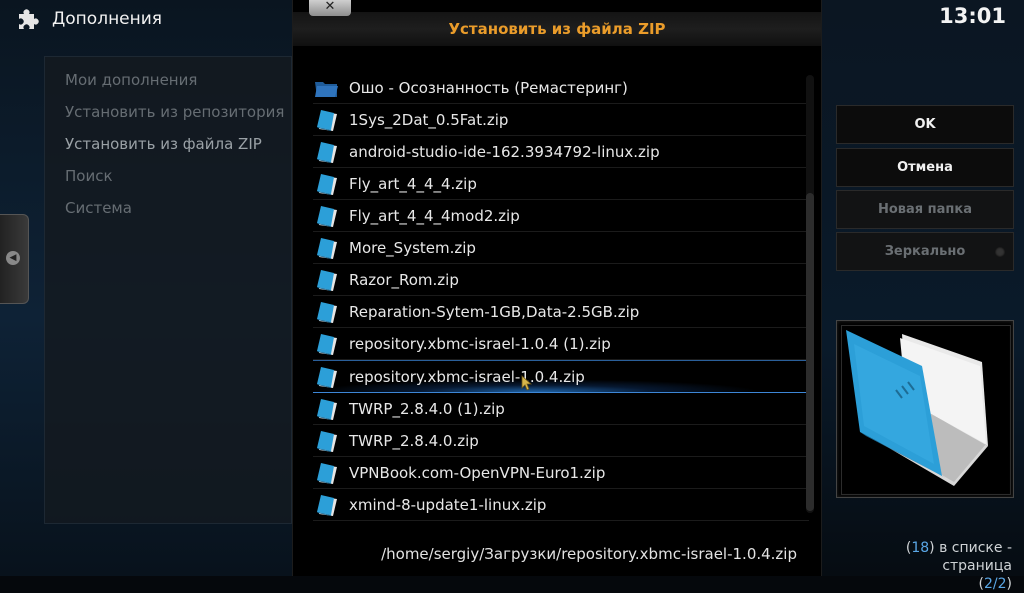 The image size is (1024, 593). I want to click on mouse-cursor-icon, so click(527, 383).